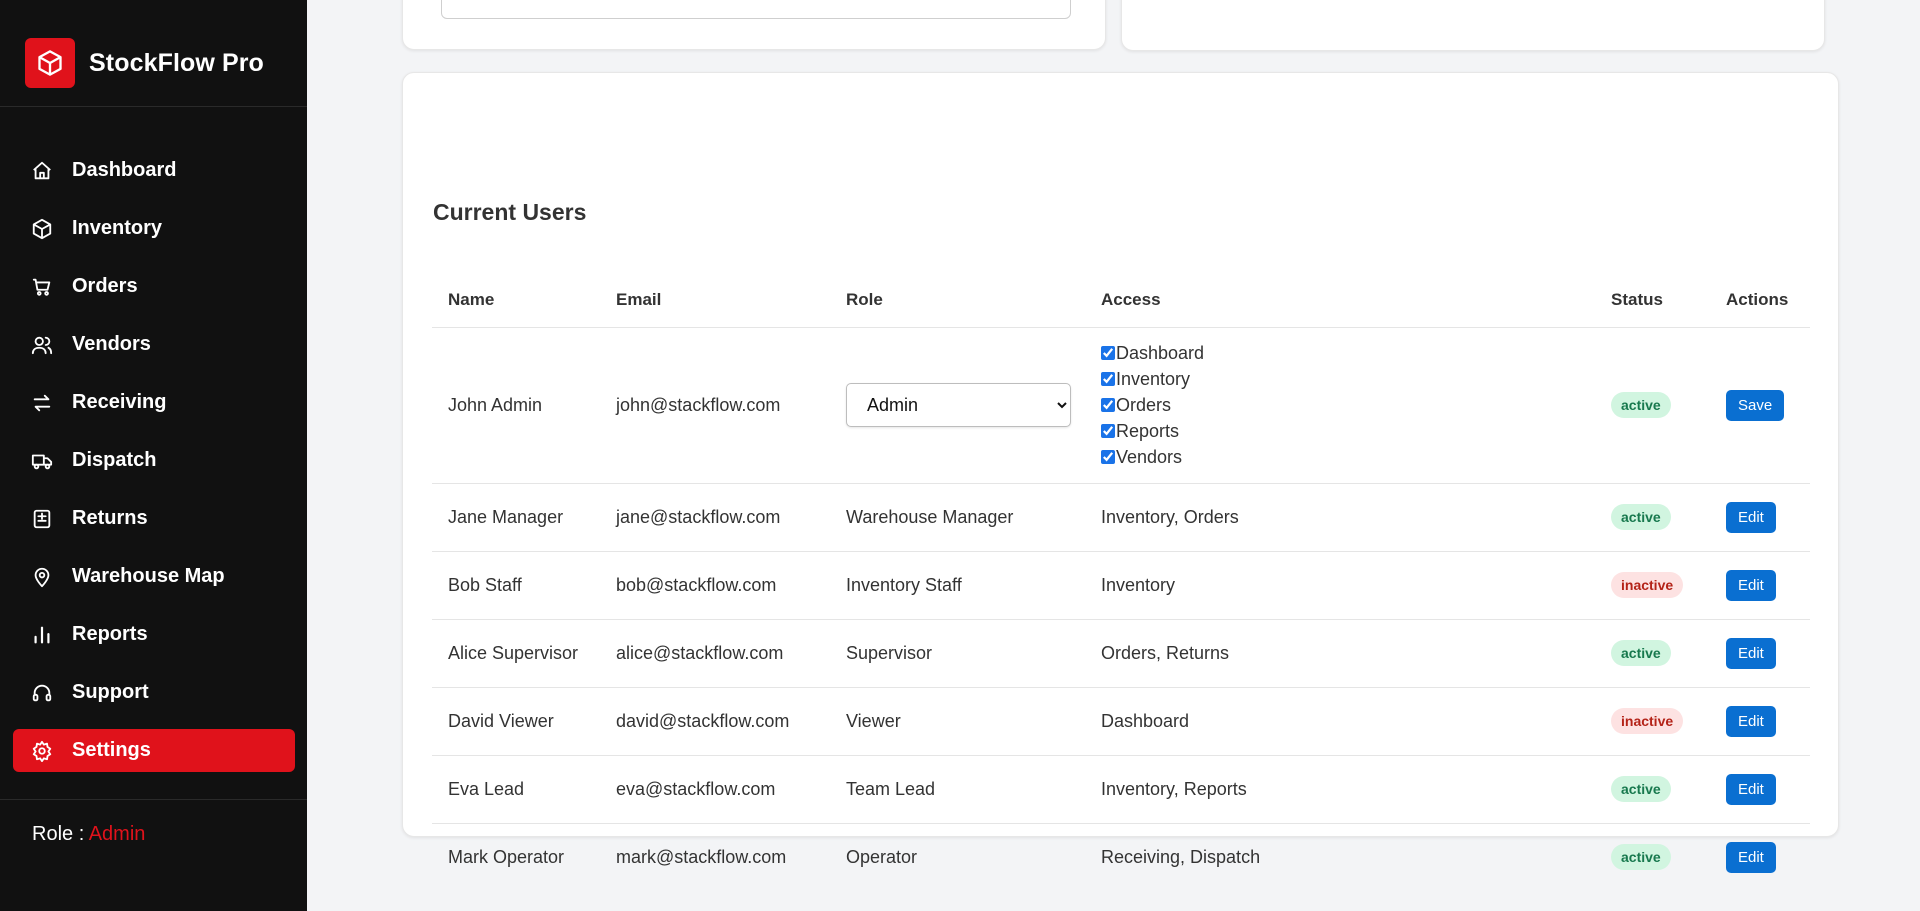 The height and width of the screenshot is (911, 1920). I want to click on column-header: Actions, so click(1760, 300).